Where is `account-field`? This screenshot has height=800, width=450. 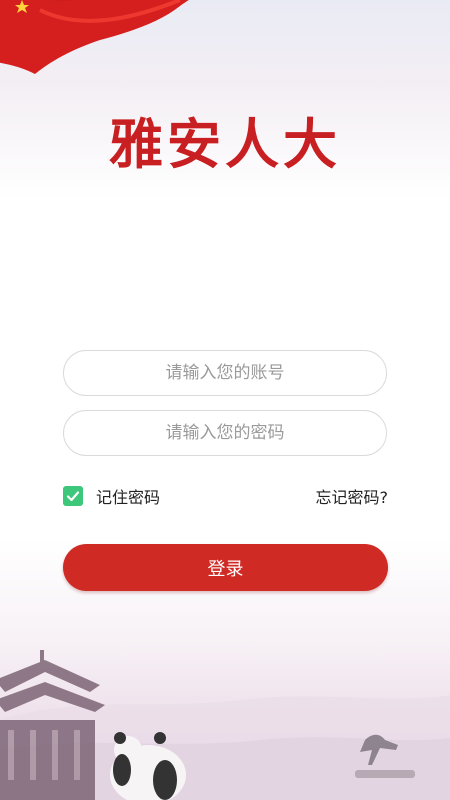 account-field is located at coordinates (225, 373).